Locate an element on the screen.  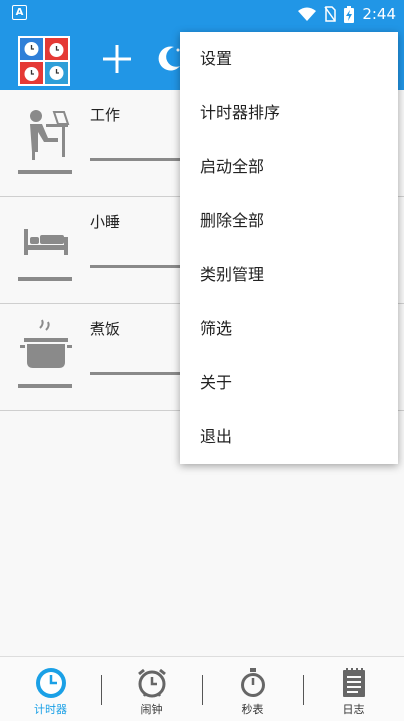
bed-icon is located at coordinates (46, 242).